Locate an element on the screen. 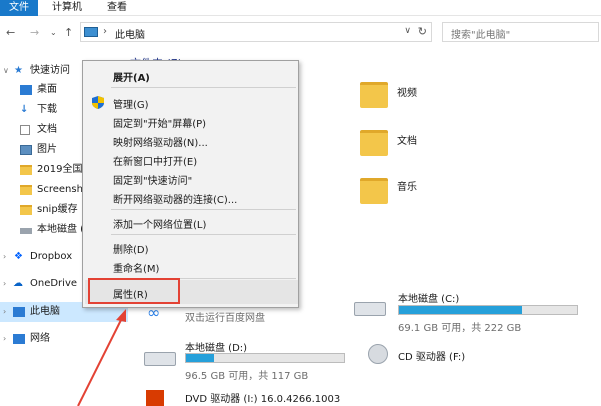  refresh-icon: ↻ is located at coordinates (422, 31).